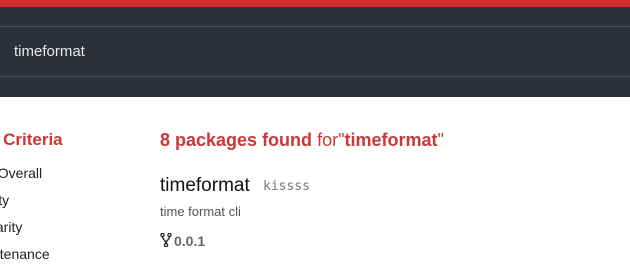 Image resolution: width=630 pixels, height=266 pixels. I want to click on package-description: time format cli, so click(200, 211).